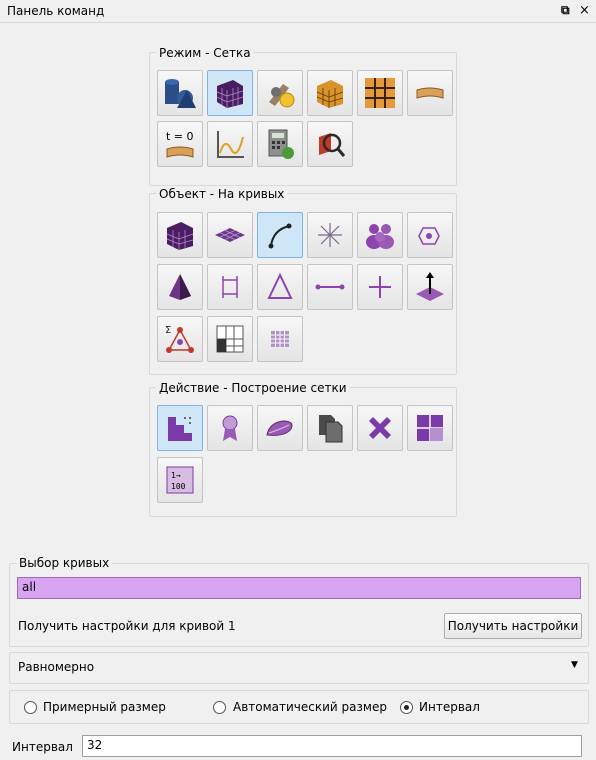 The image size is (596, 760). I want to click on quad-button, so click(230, 287).